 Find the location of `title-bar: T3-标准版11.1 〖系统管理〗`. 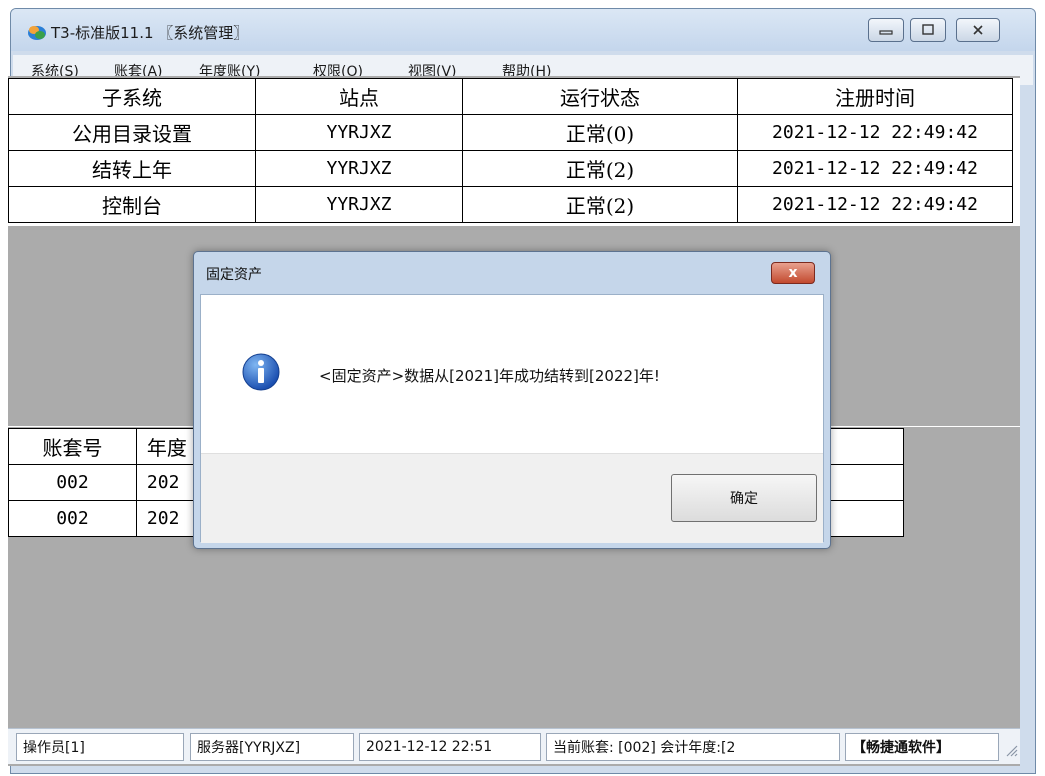

title-bar: T3-标准版11.1 〖系统管理〗 is located at coordinates (523, 30).